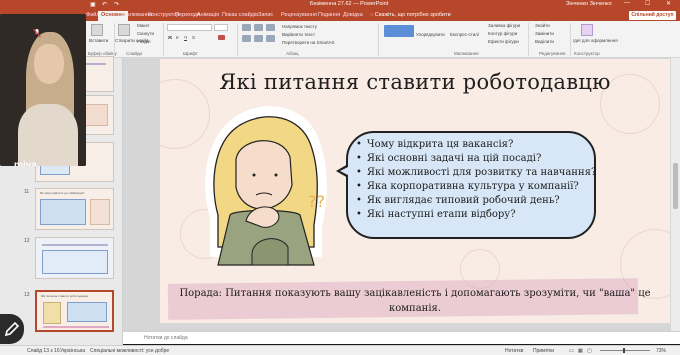 The width and height of the screenshot is (680, 355). I want to click on shapes-gallery, so click(399, 31).